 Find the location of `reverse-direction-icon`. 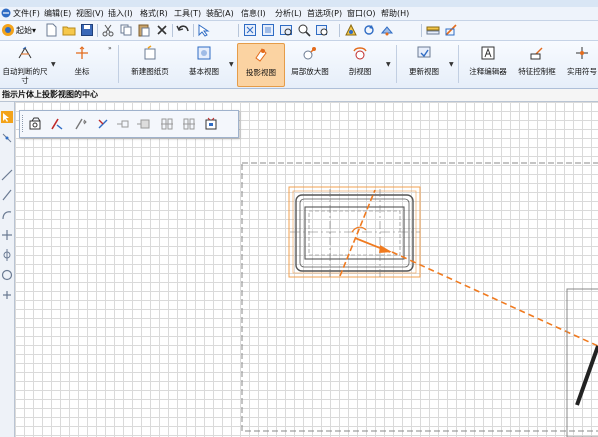

reverse-direction-icon is located at coordinates (103, 124).